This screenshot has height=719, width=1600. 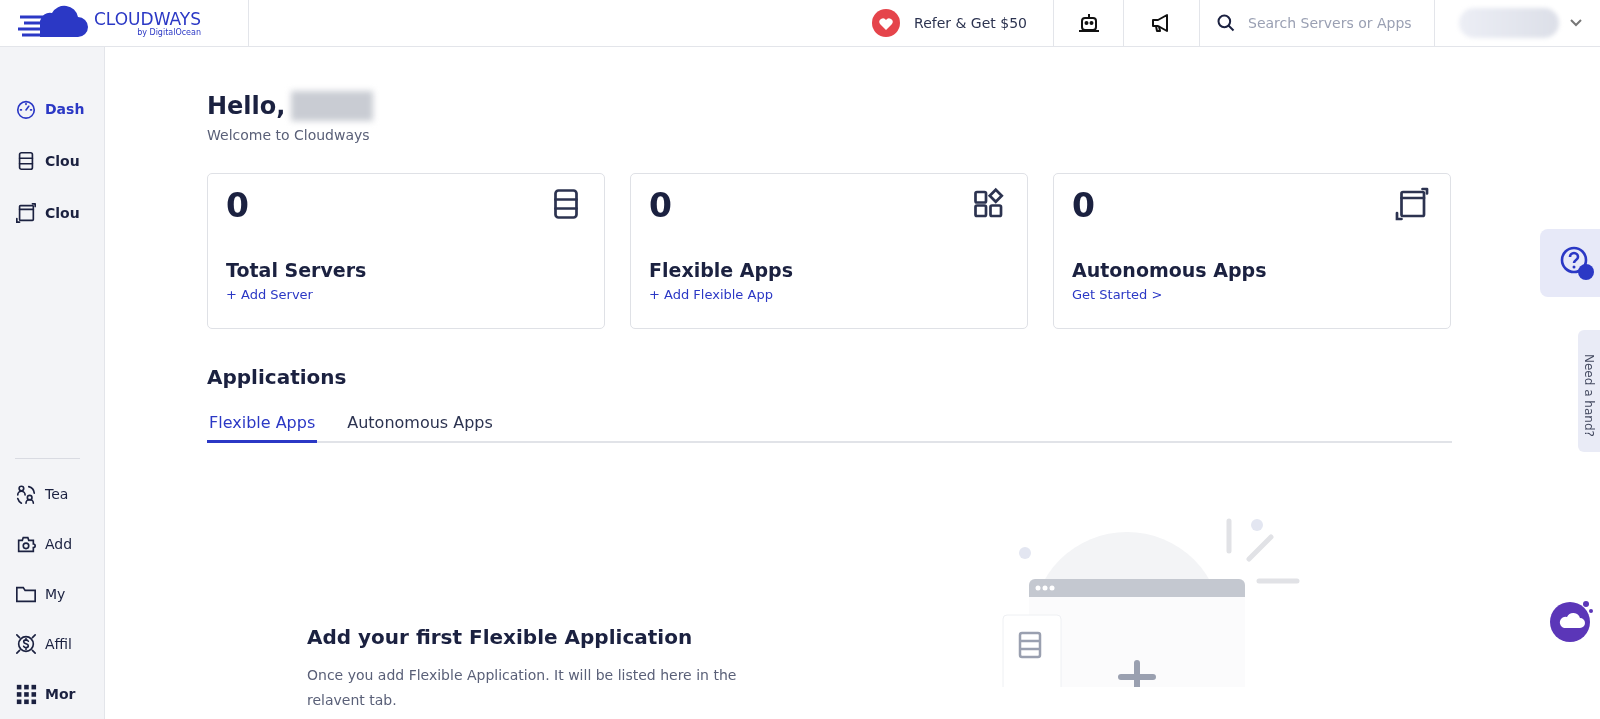 What do you see at coordinates (1088, 23) in the screenshot?
I see `robot-icon` at bounding box center [1088, 23].